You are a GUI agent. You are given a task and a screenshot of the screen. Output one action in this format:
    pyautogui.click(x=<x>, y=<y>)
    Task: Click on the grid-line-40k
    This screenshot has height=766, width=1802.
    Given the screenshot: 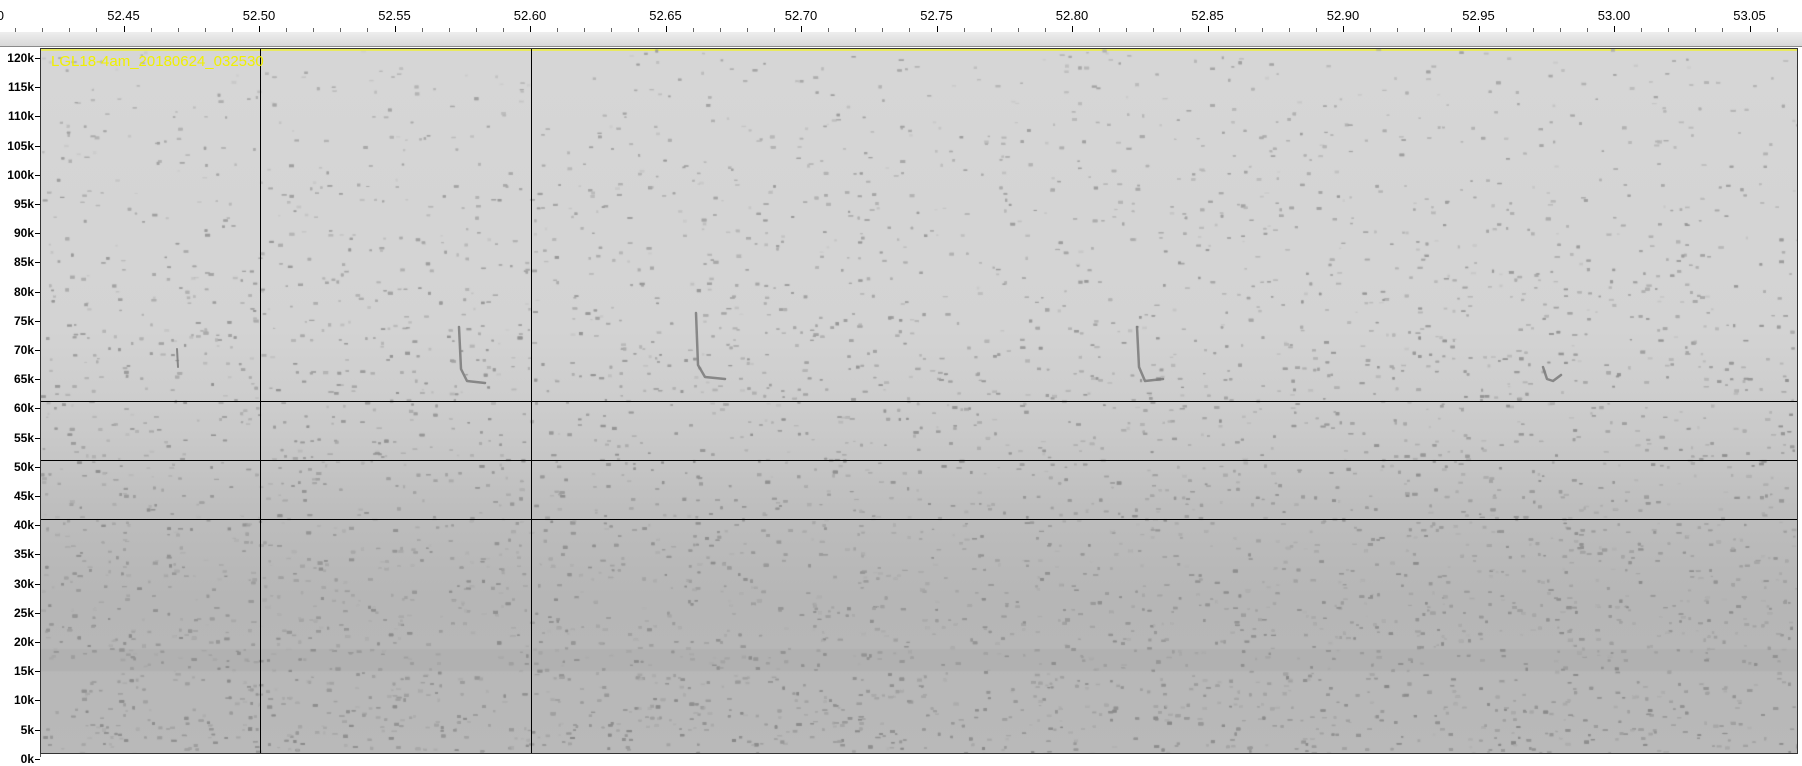 What is the action you would take?
    pyautogui.click(x=919, y=519)
    